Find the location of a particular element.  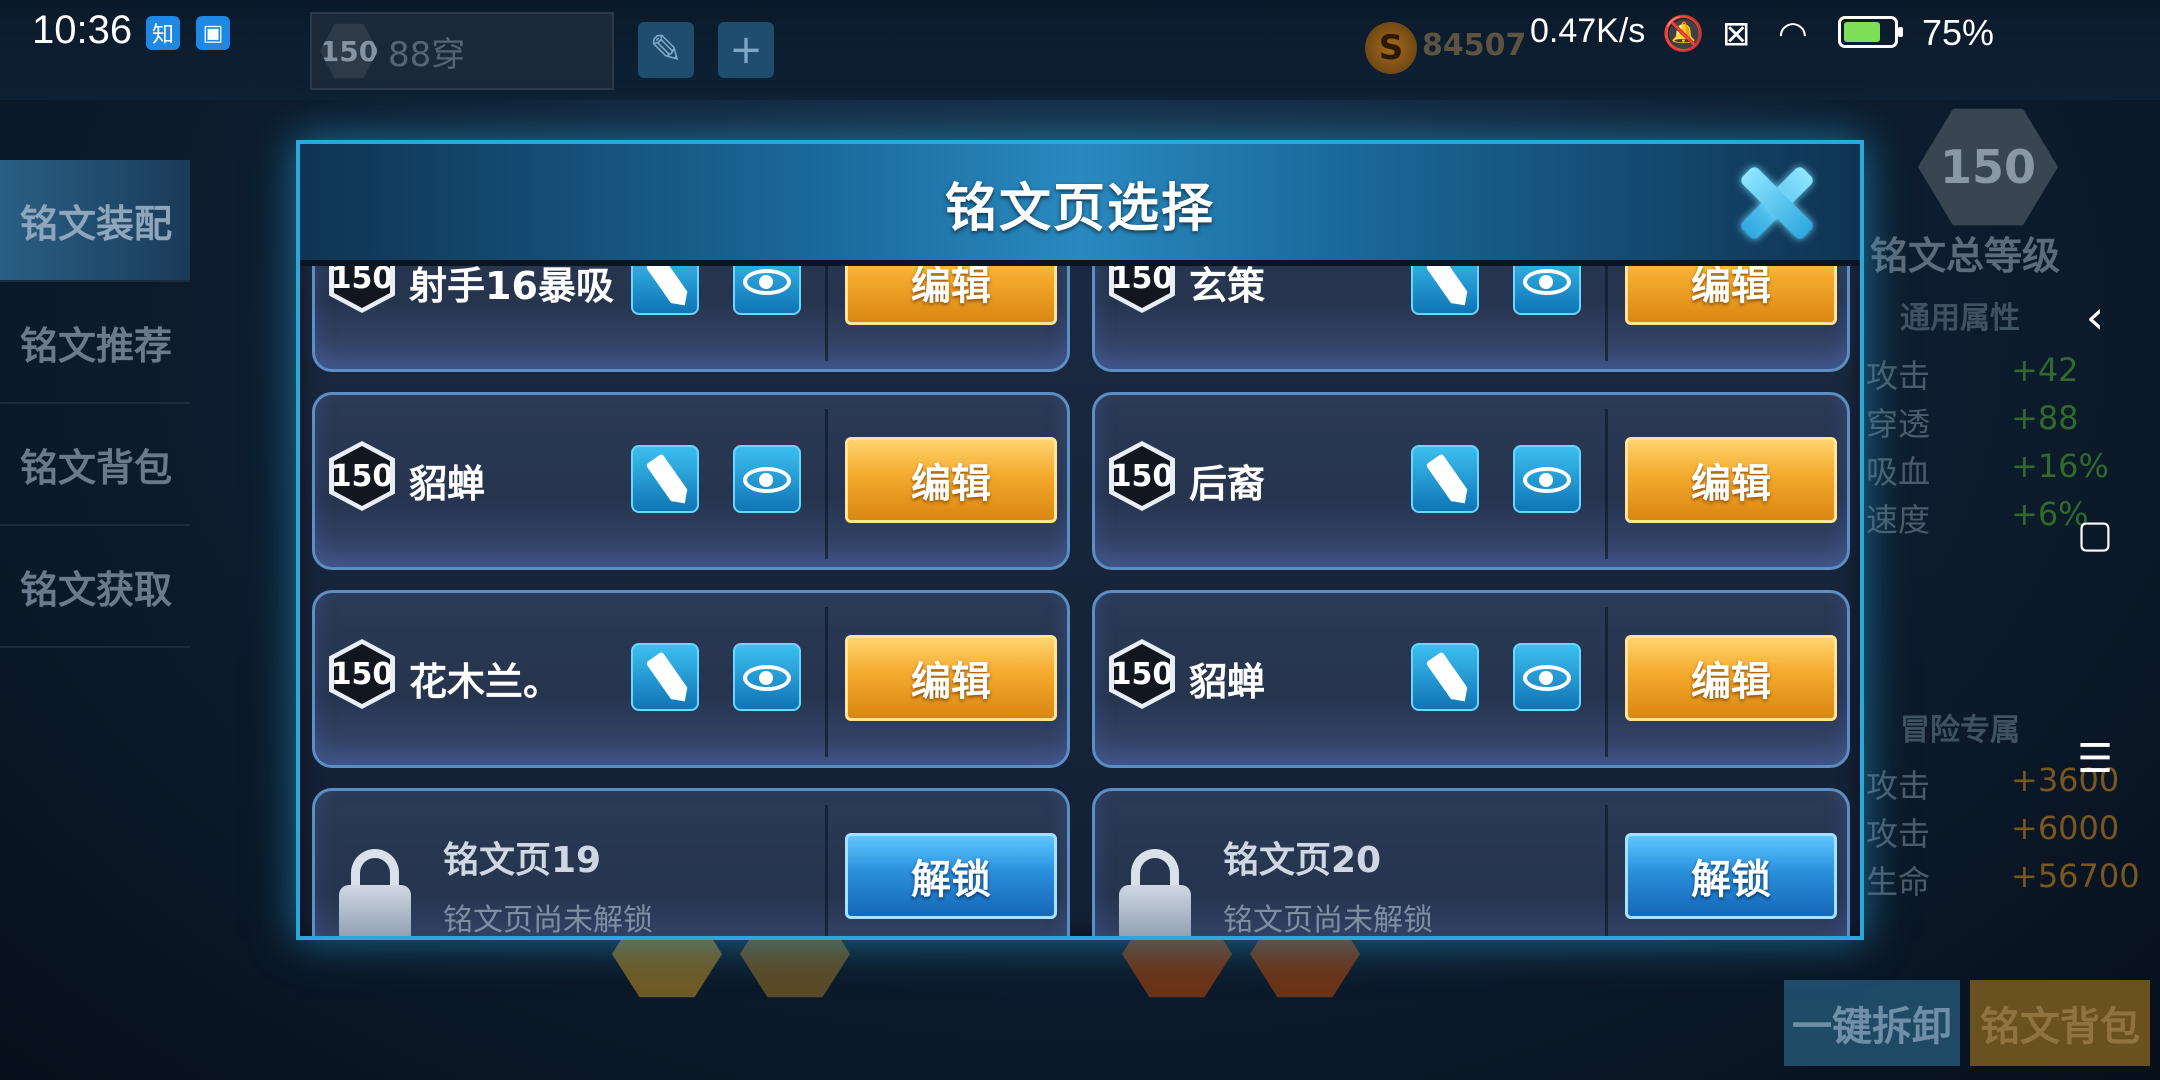

locked-page-card: 铭文页19 铭文页尚未解锁 解锁 is located at coordinates (691, 862).